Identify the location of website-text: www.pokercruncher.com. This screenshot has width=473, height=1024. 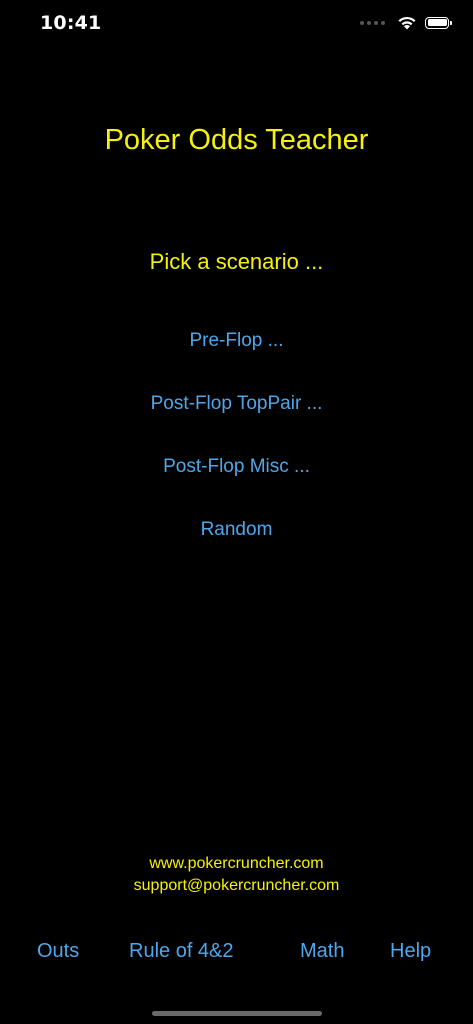
(236, 863).